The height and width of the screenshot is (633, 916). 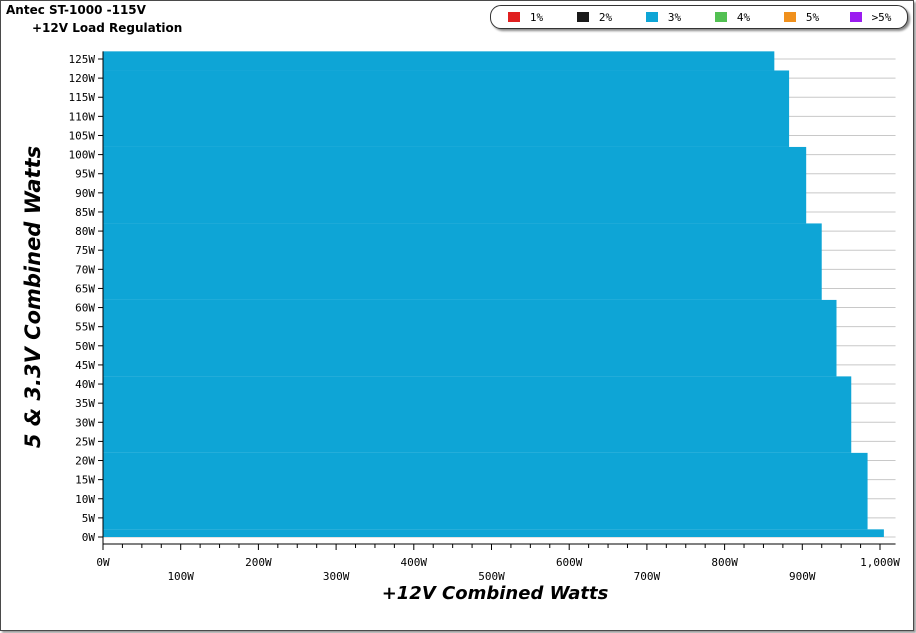 I want to click on x-tick-label: 300W, so click(x=336, y=576).